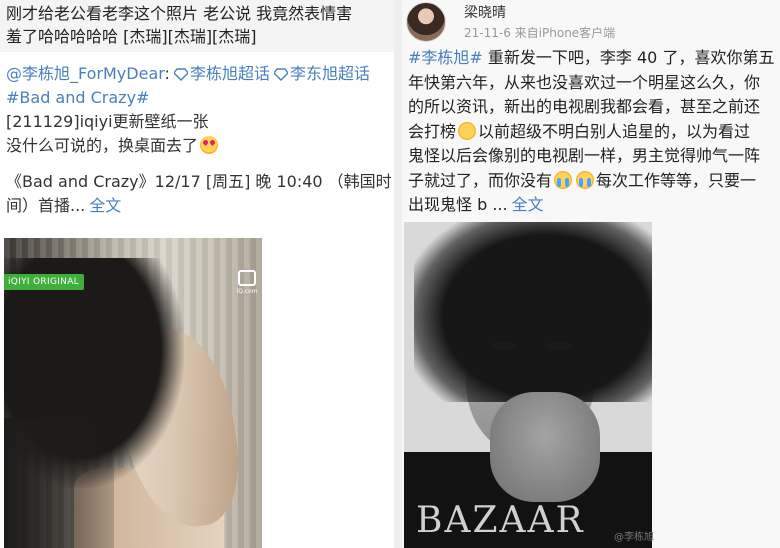 Image resolution: width=780 pixels, height=548 pixels. Describe the element at coordinates (330, 73) in the screenshot. I see `super-topic-link: 李东旭超话` at that location.